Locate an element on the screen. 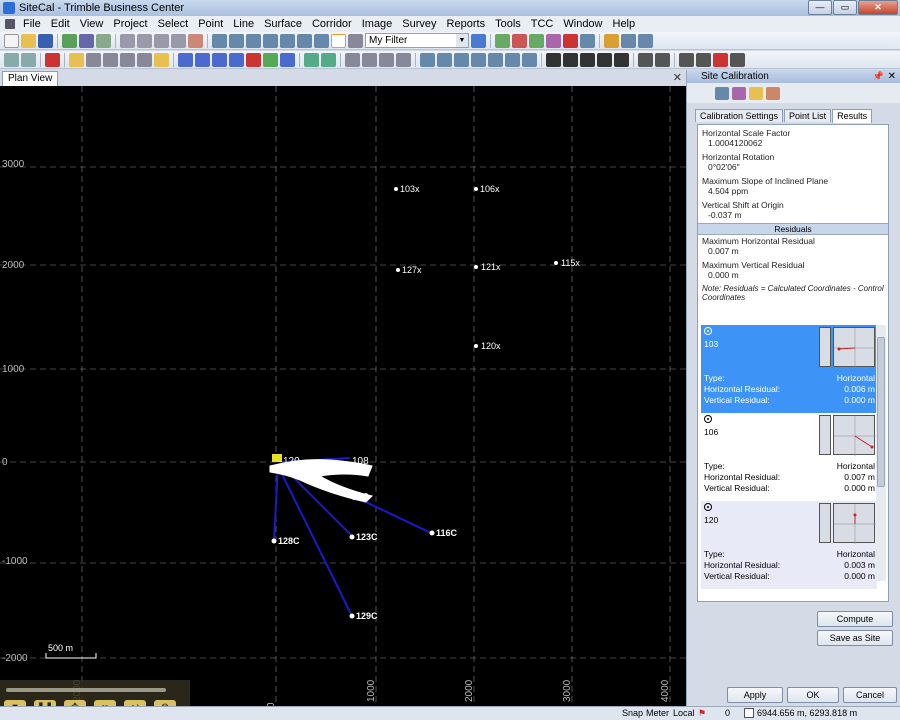  select-icon is located at coordinates (127, 40).